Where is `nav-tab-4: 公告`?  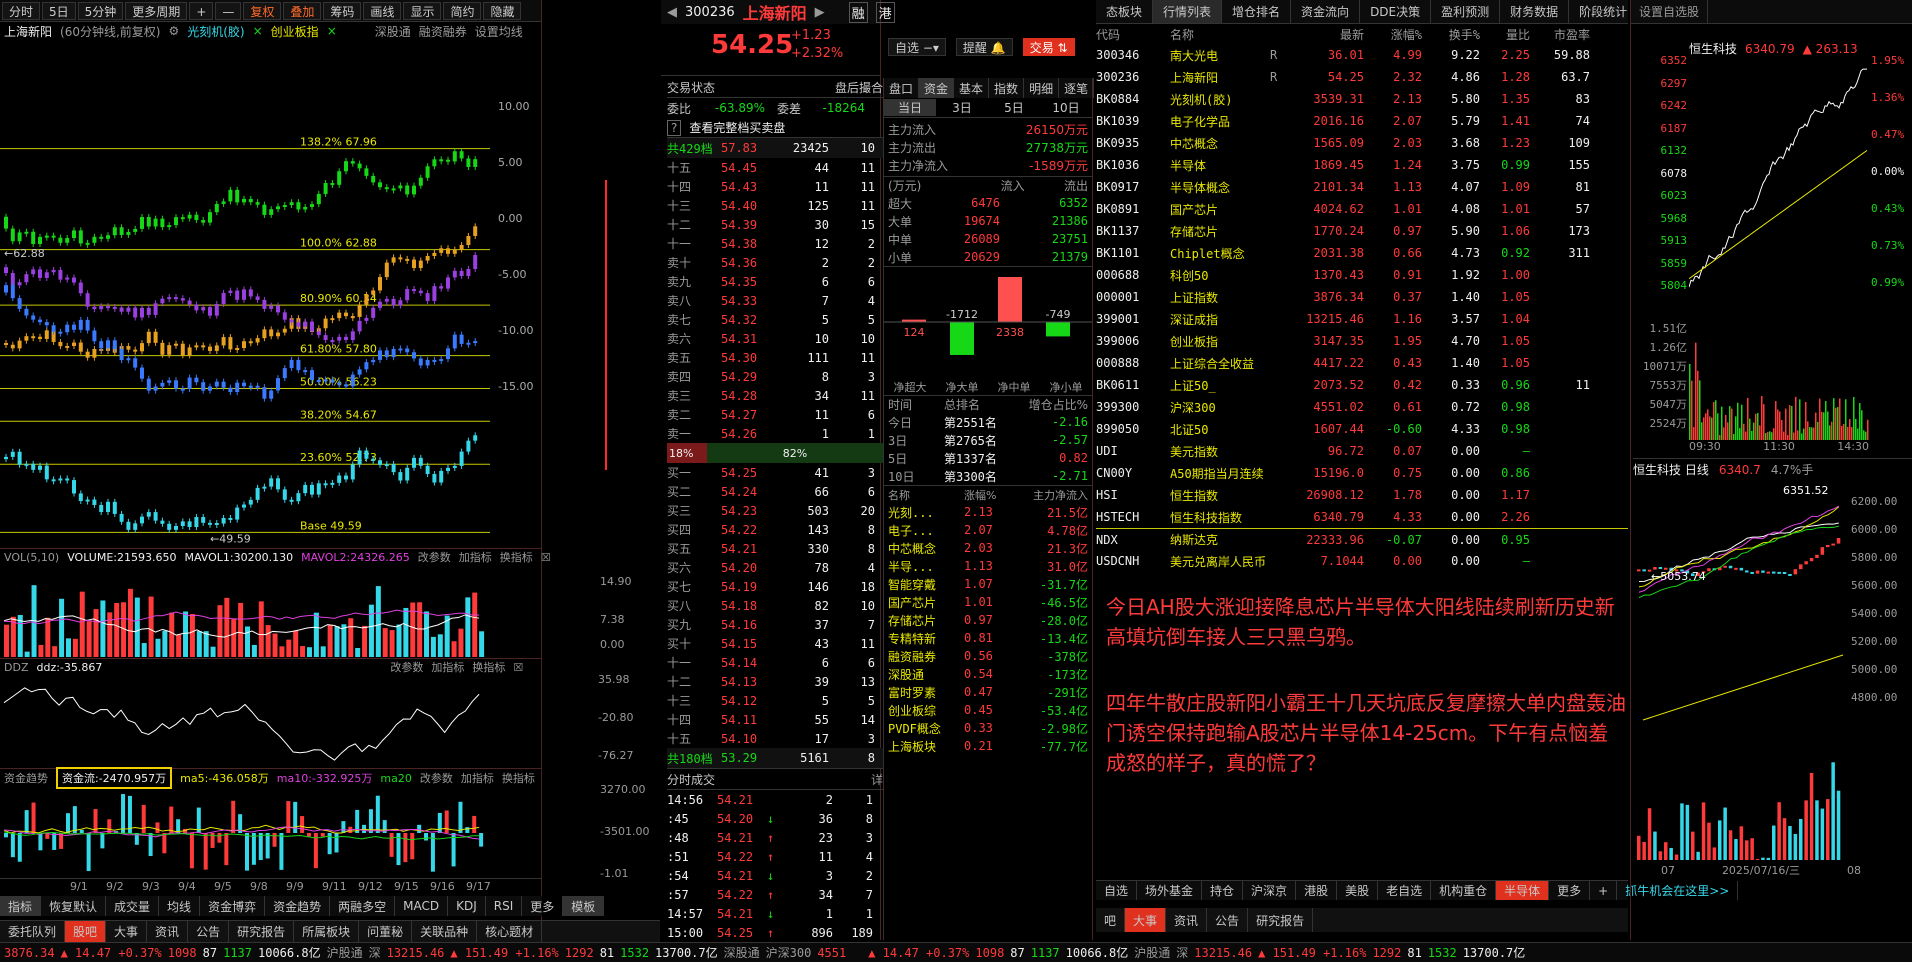 nav-tab-4: 公告 is located at coordinates (209, 931).